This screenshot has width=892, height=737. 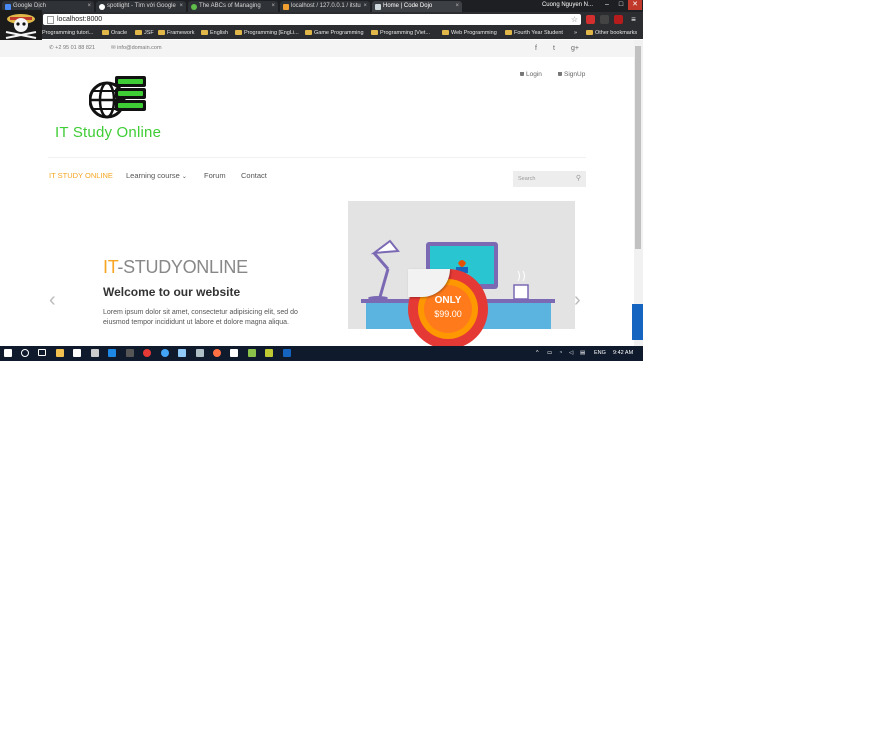 I want to click on edge-icon, so click(x=112, y=353).